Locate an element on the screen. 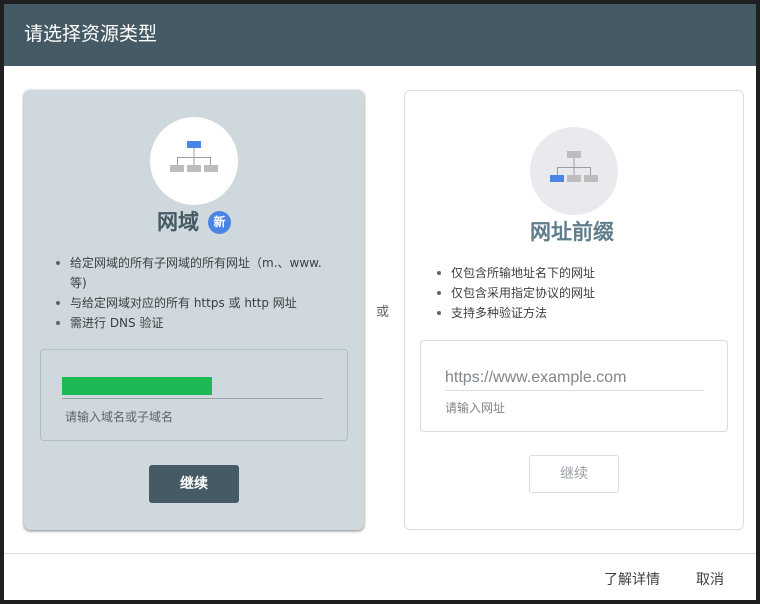 The height and width of the screenshot is (604, 760). list-item: 与给定网域对应的所有 https 或 http 网址 is located at coordinates (197, 303).